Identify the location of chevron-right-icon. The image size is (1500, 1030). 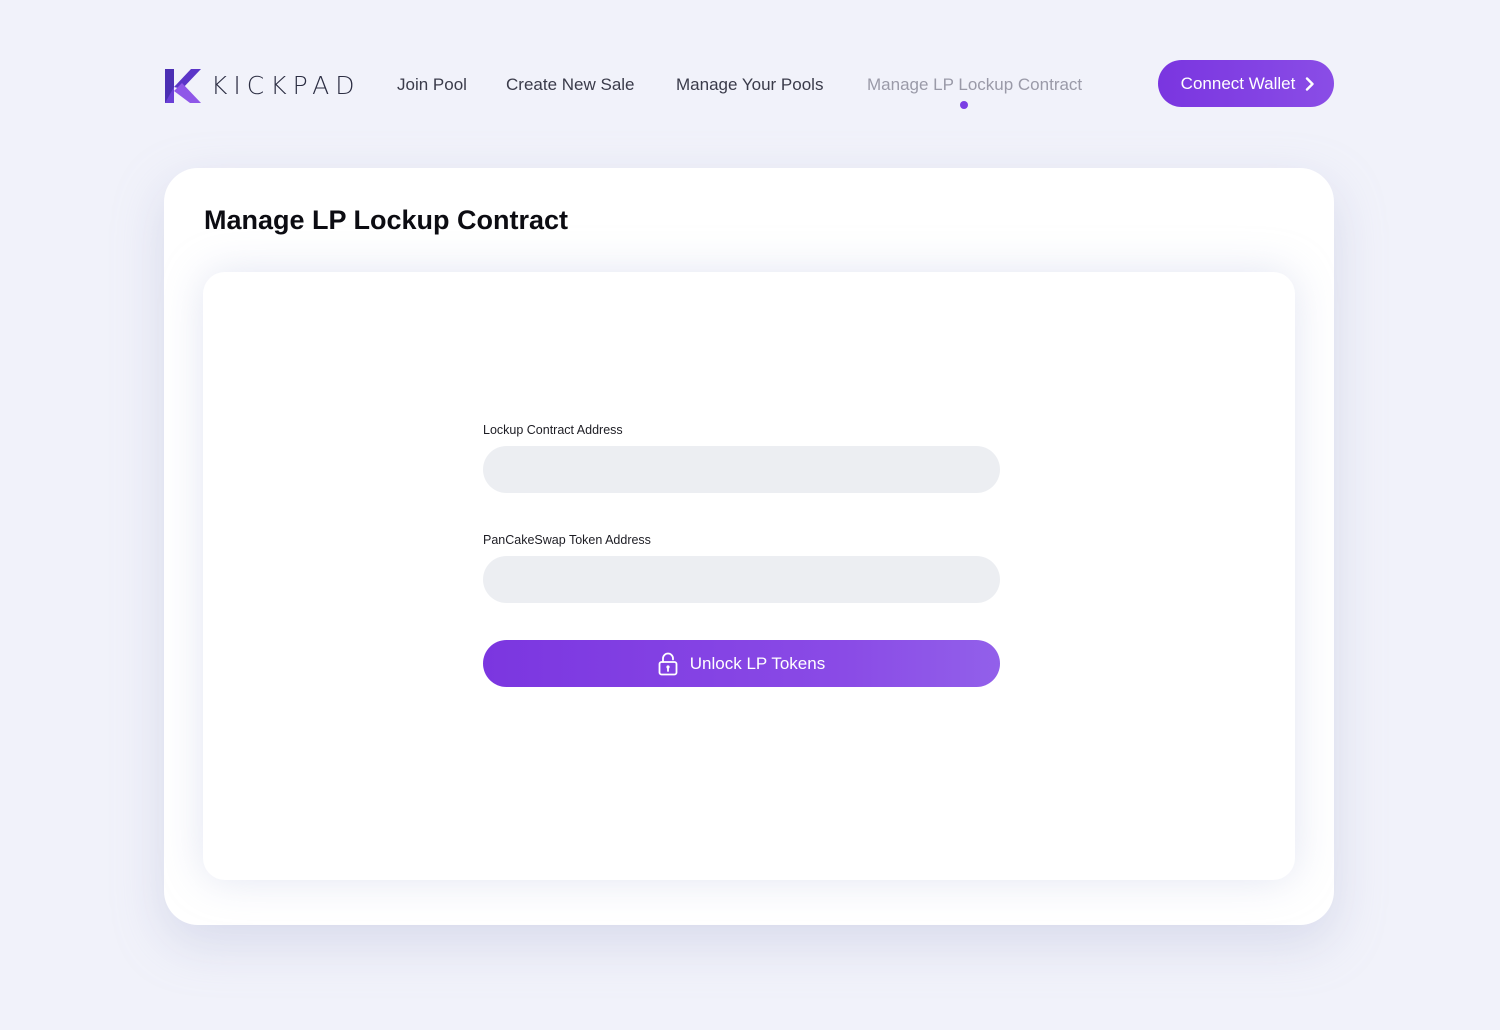
(1310, 83).